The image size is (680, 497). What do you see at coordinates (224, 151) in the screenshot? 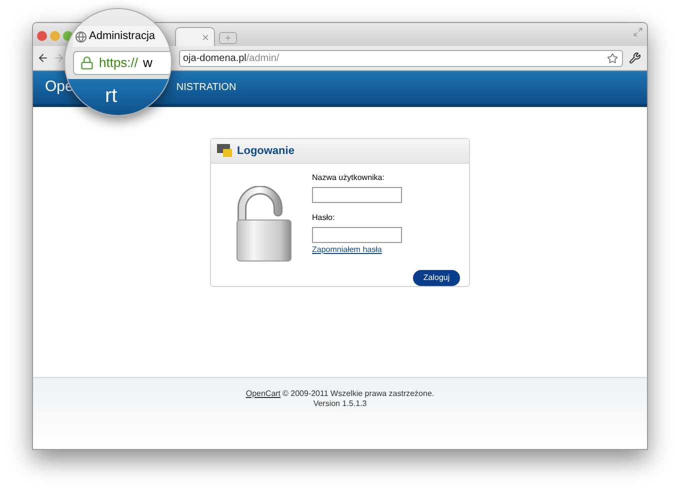
I see `locked-screen-icon` at bounding box center [224, 151].